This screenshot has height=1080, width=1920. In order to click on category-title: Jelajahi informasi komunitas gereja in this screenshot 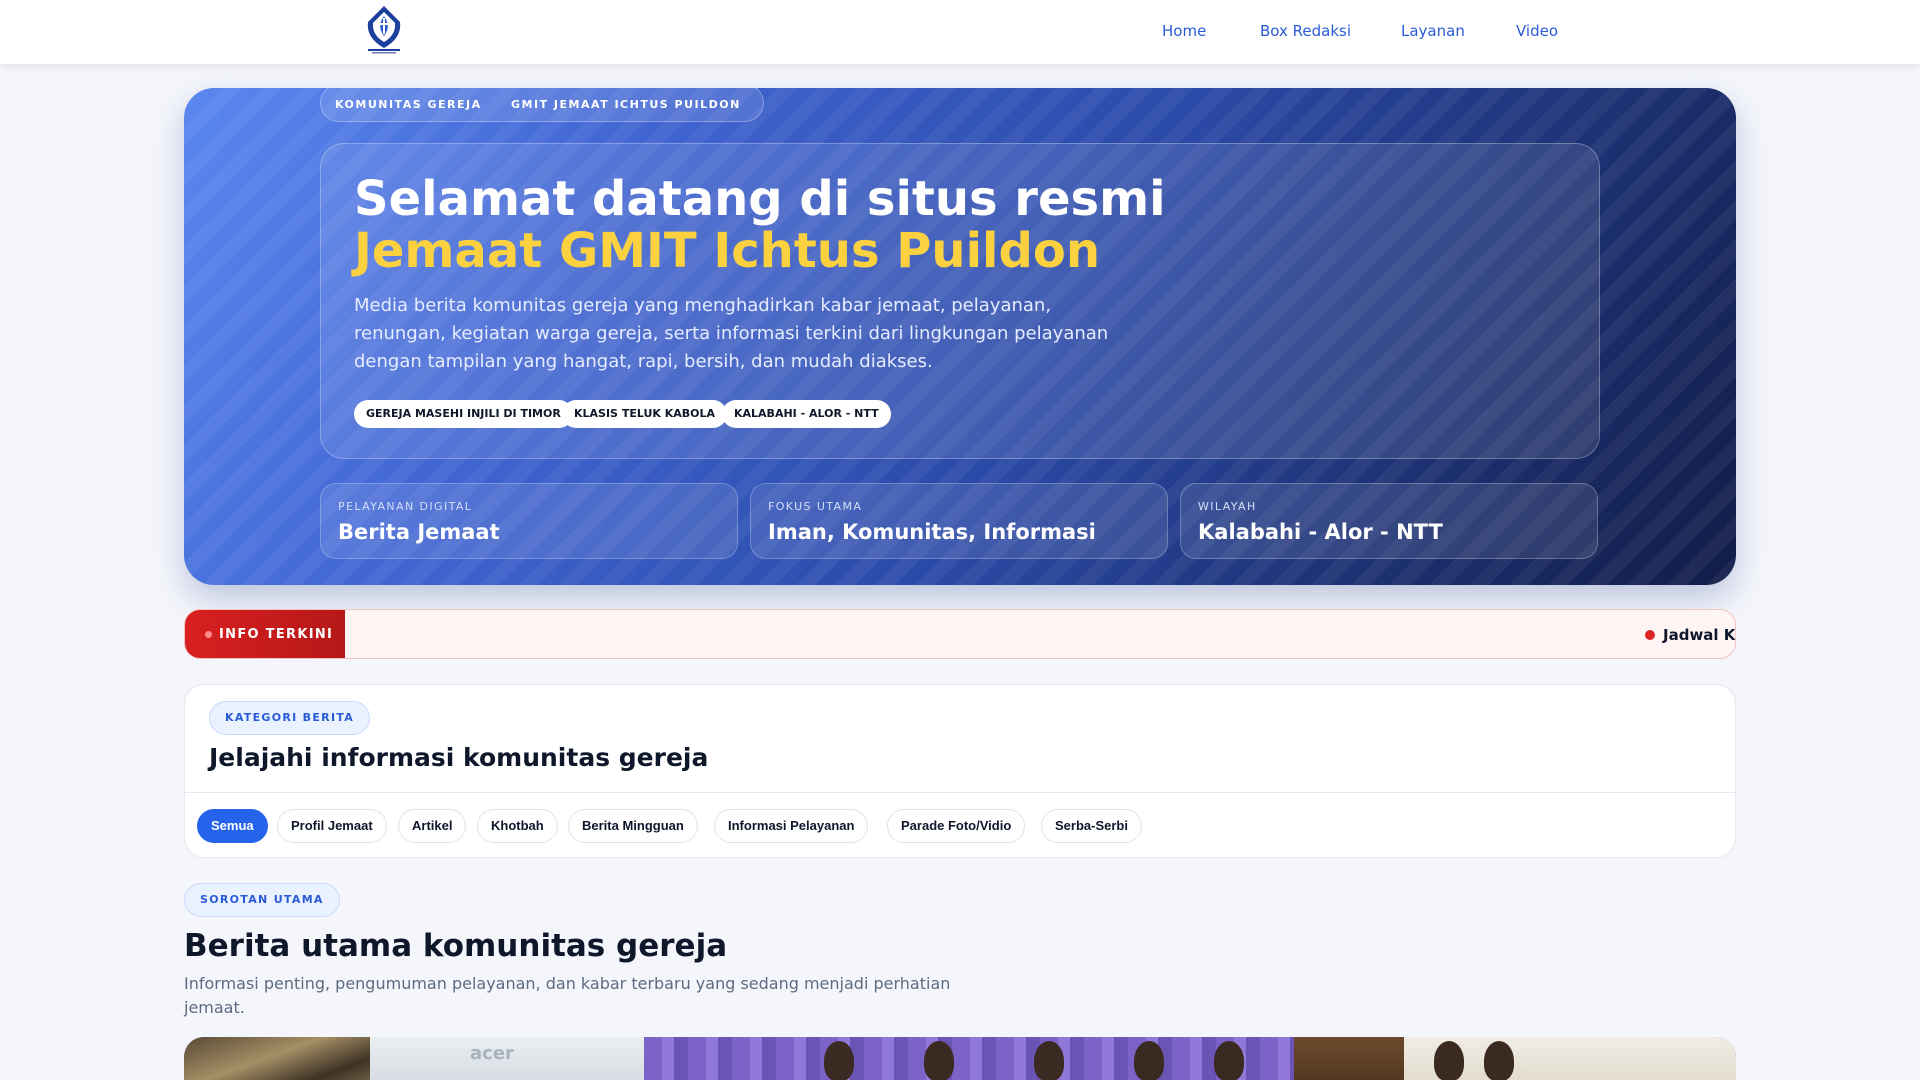, I will do `click(459, 757)`.